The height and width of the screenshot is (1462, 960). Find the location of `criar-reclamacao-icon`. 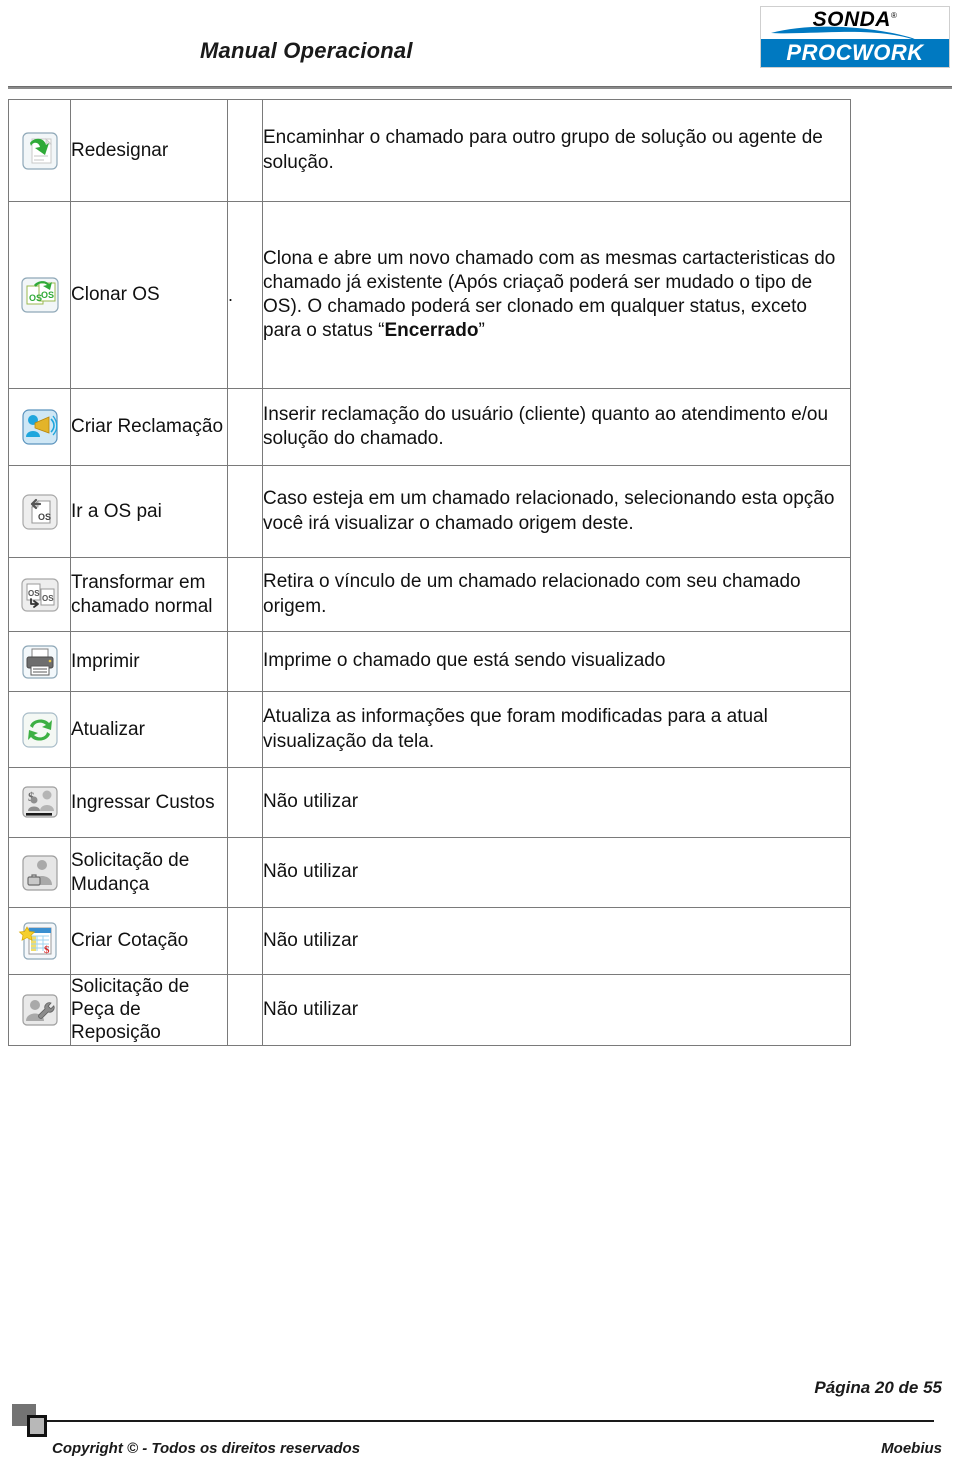

criar-reclamacao-icon is located at coordinates (40, 427).